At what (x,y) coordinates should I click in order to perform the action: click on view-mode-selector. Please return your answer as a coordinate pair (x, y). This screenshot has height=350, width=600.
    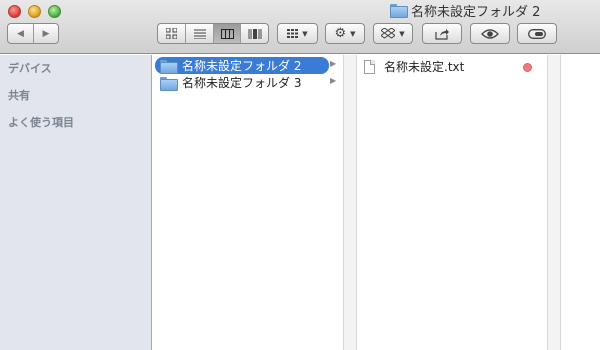
    Looking at the image, I should click on (213, 33).